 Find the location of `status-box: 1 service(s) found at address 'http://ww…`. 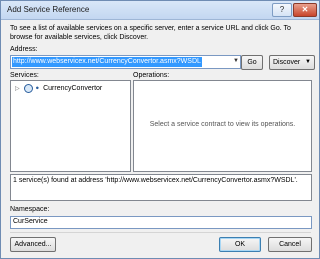

status-box: 1 service(s) found at address 'http://ww… is located at coordinates (161, 187).